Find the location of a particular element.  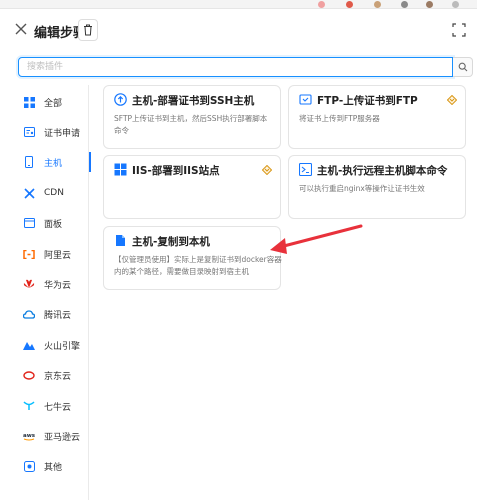

sidebar-item-huawei: 华为云 is located at coordinates (52, 284).